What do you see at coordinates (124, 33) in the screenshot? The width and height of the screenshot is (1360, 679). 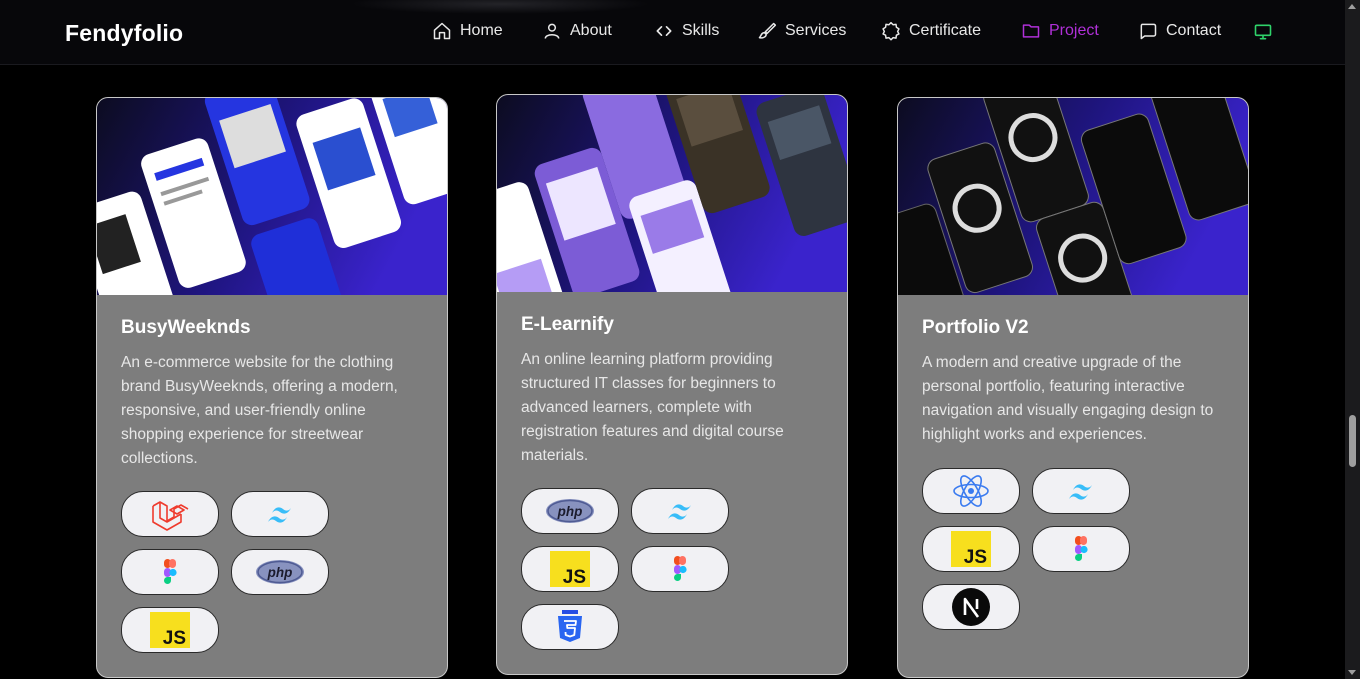 I see `brand-logo: Fendyfolio` at bounding box center [124, 33].